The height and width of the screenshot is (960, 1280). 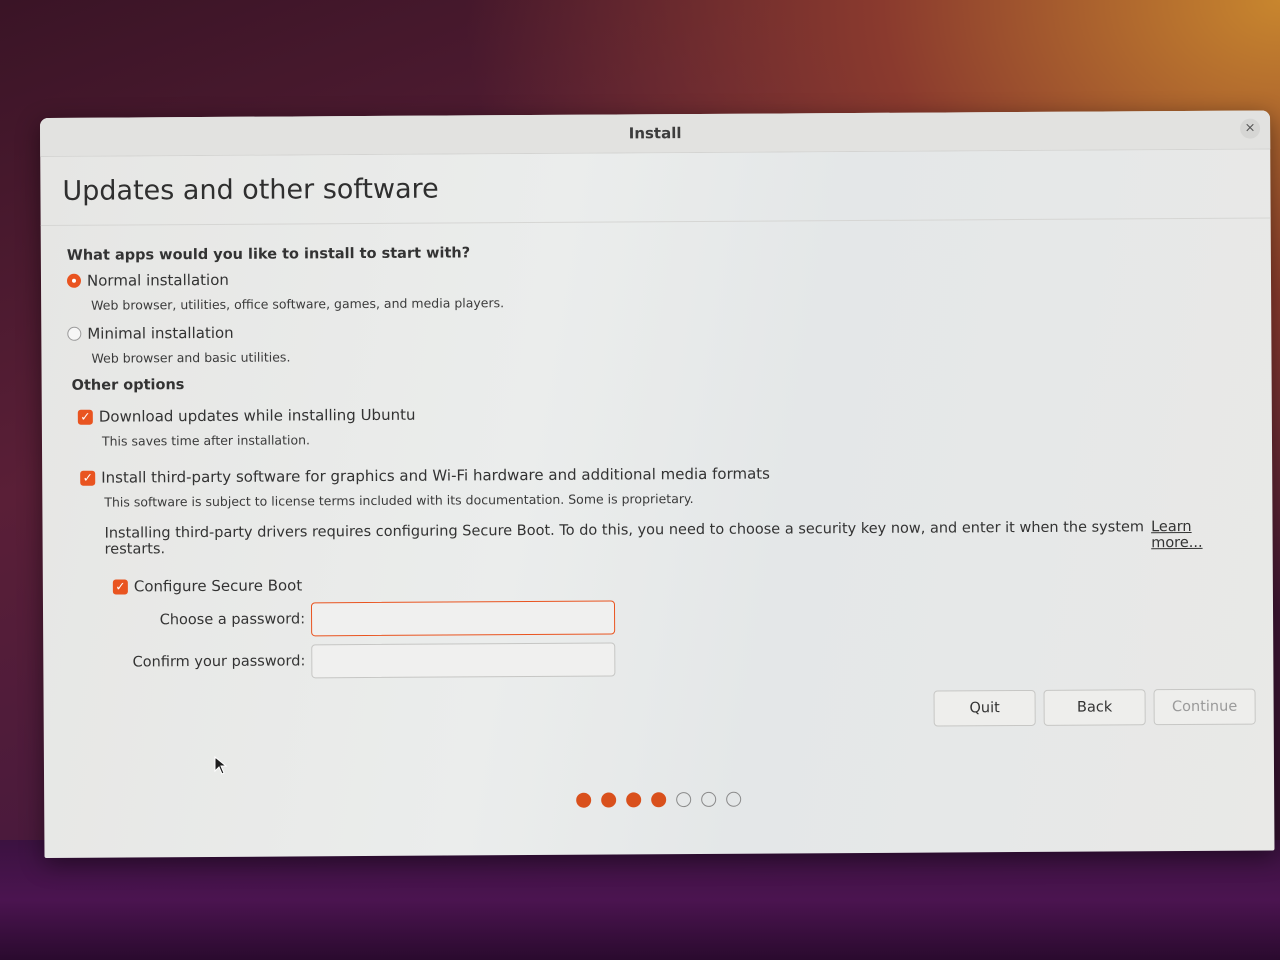 I want to click on confirm-password-field, so click(x=463, y=660).